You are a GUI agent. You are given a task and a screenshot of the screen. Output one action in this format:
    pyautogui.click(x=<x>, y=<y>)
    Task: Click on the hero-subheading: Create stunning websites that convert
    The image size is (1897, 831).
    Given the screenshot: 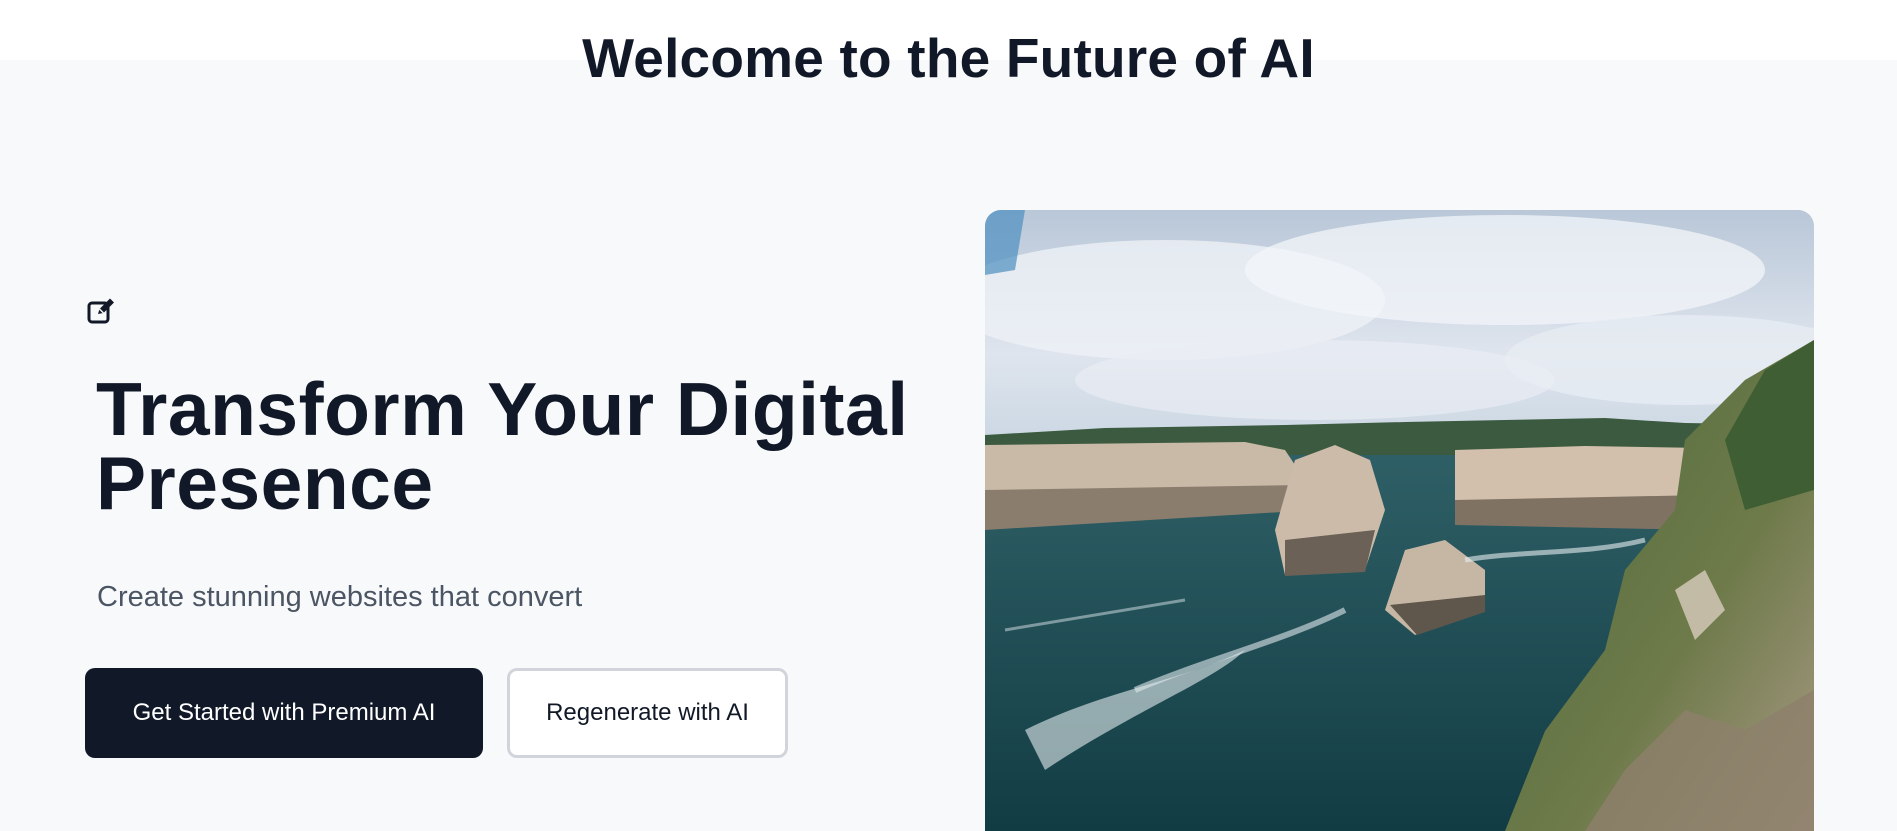 What is the action you would take?
    pyautogui.click(x=340, y=597)
    